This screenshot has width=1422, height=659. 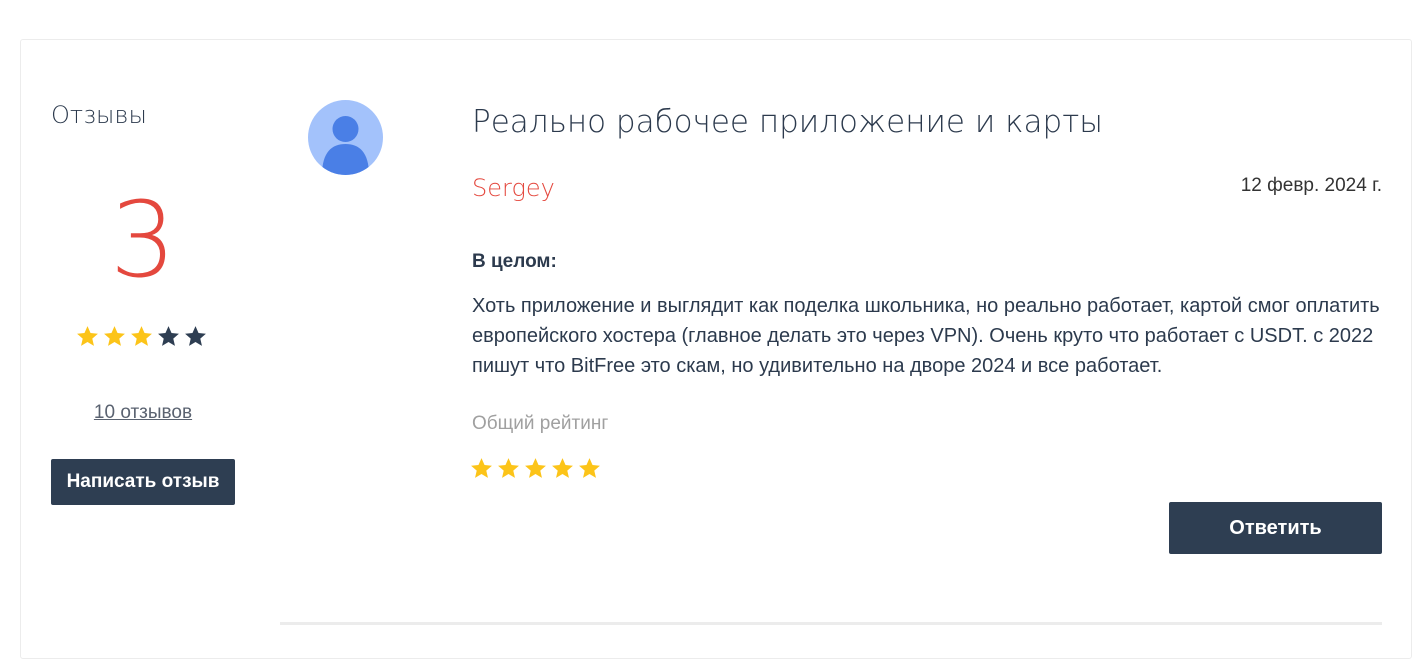 I want to click on review-divider, so click(x=831, y=623).